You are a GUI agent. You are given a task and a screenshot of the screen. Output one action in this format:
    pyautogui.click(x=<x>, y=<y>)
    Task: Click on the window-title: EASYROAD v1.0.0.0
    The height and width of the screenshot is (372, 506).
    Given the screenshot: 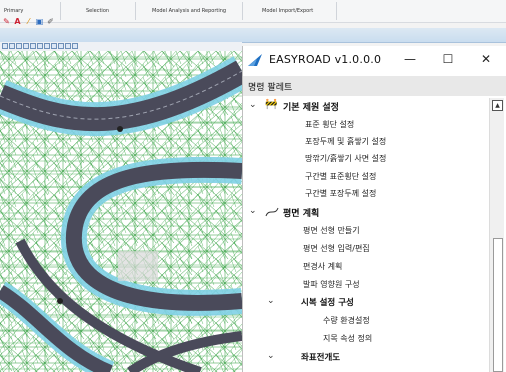 What is the action you would take?
    pyautogui.click(x=325, y=59)
    